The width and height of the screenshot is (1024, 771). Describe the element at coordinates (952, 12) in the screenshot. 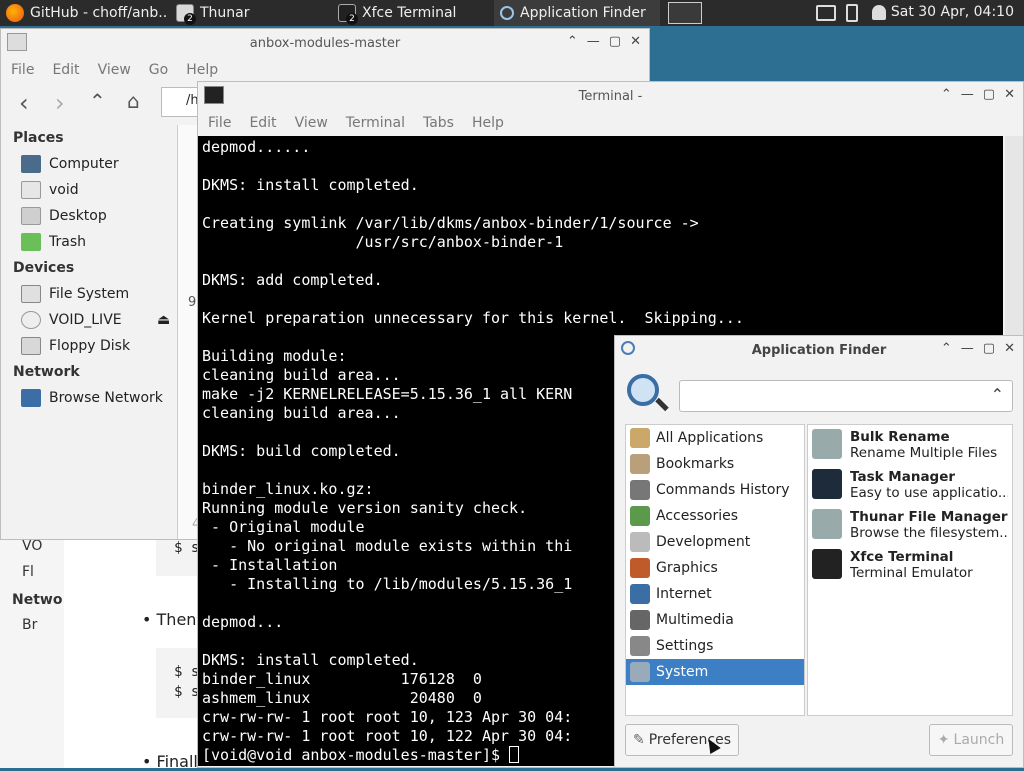

I see `clock: Sat 30 Apr, 04:10` at that location.